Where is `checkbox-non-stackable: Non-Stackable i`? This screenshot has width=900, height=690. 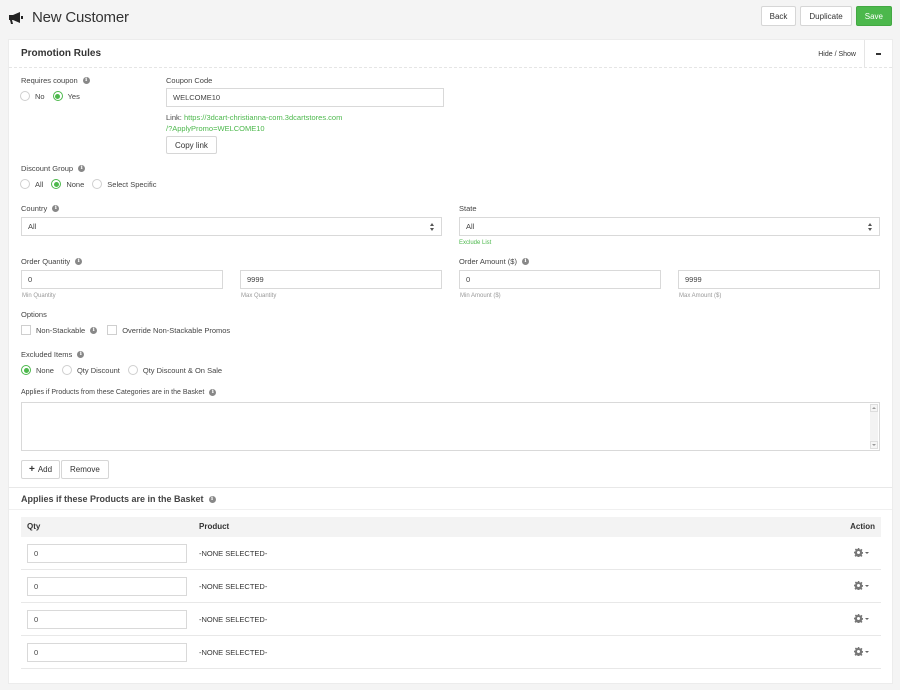
checkbox-non-stackable: Non-Stackable i is located at coordinates (59, 330).